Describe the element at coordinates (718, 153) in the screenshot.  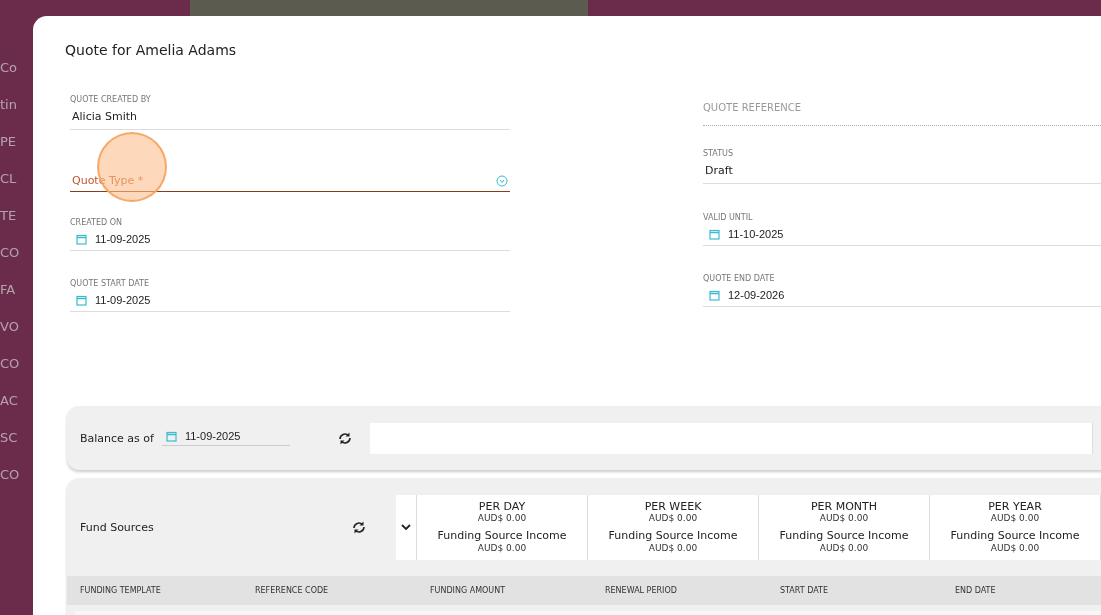
I see `field-label: STATUS` at that location.